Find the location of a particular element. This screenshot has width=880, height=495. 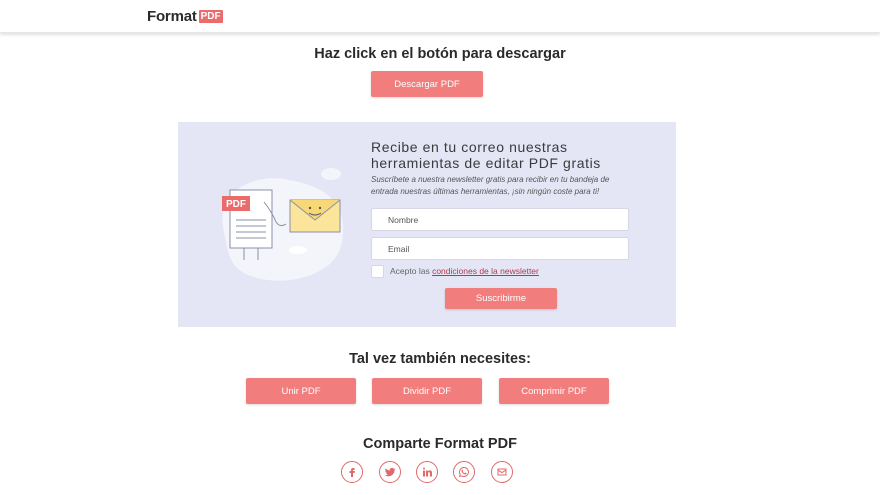

email-icon is located at coordinates (502, 472).